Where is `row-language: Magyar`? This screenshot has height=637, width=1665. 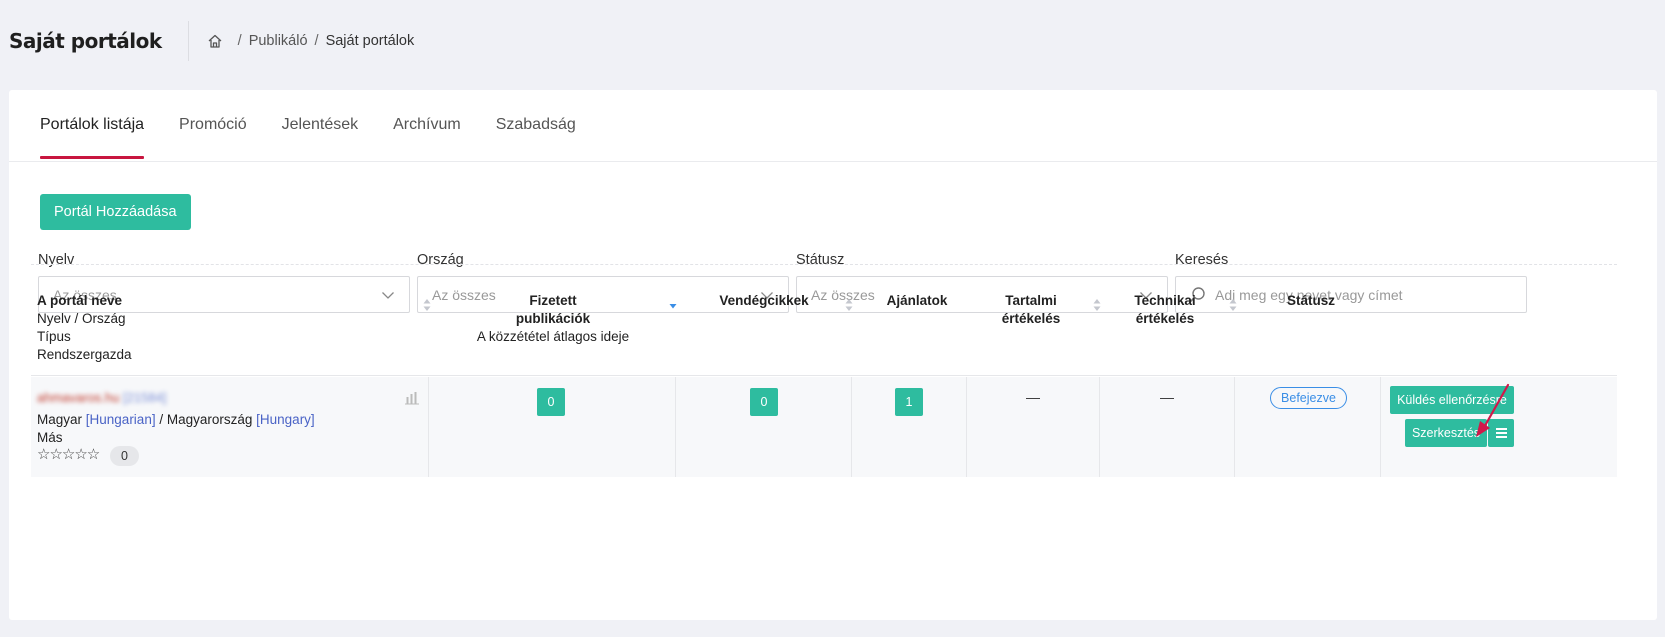
row-language: Magyar is located at coordinates (60, 419).